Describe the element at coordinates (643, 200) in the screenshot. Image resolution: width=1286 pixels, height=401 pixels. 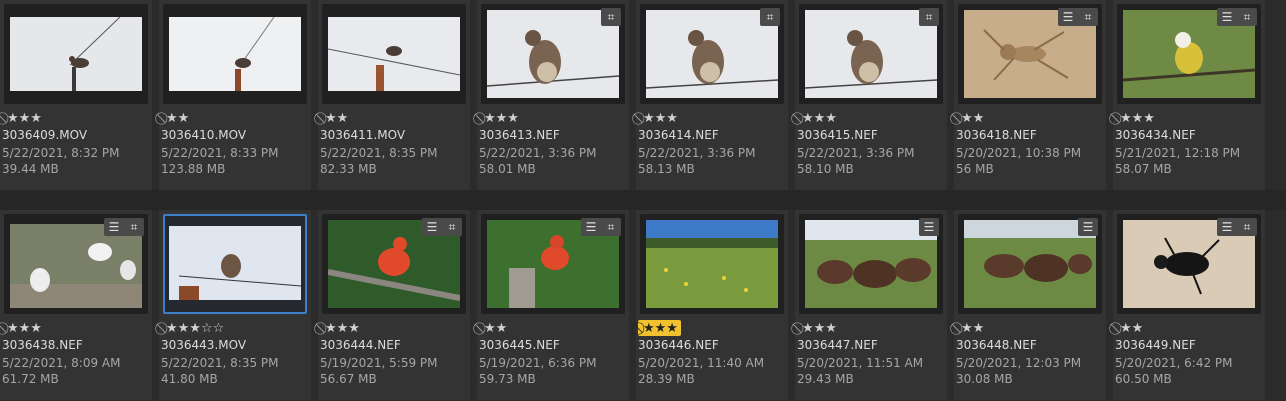
I see `row-separator` at that location.